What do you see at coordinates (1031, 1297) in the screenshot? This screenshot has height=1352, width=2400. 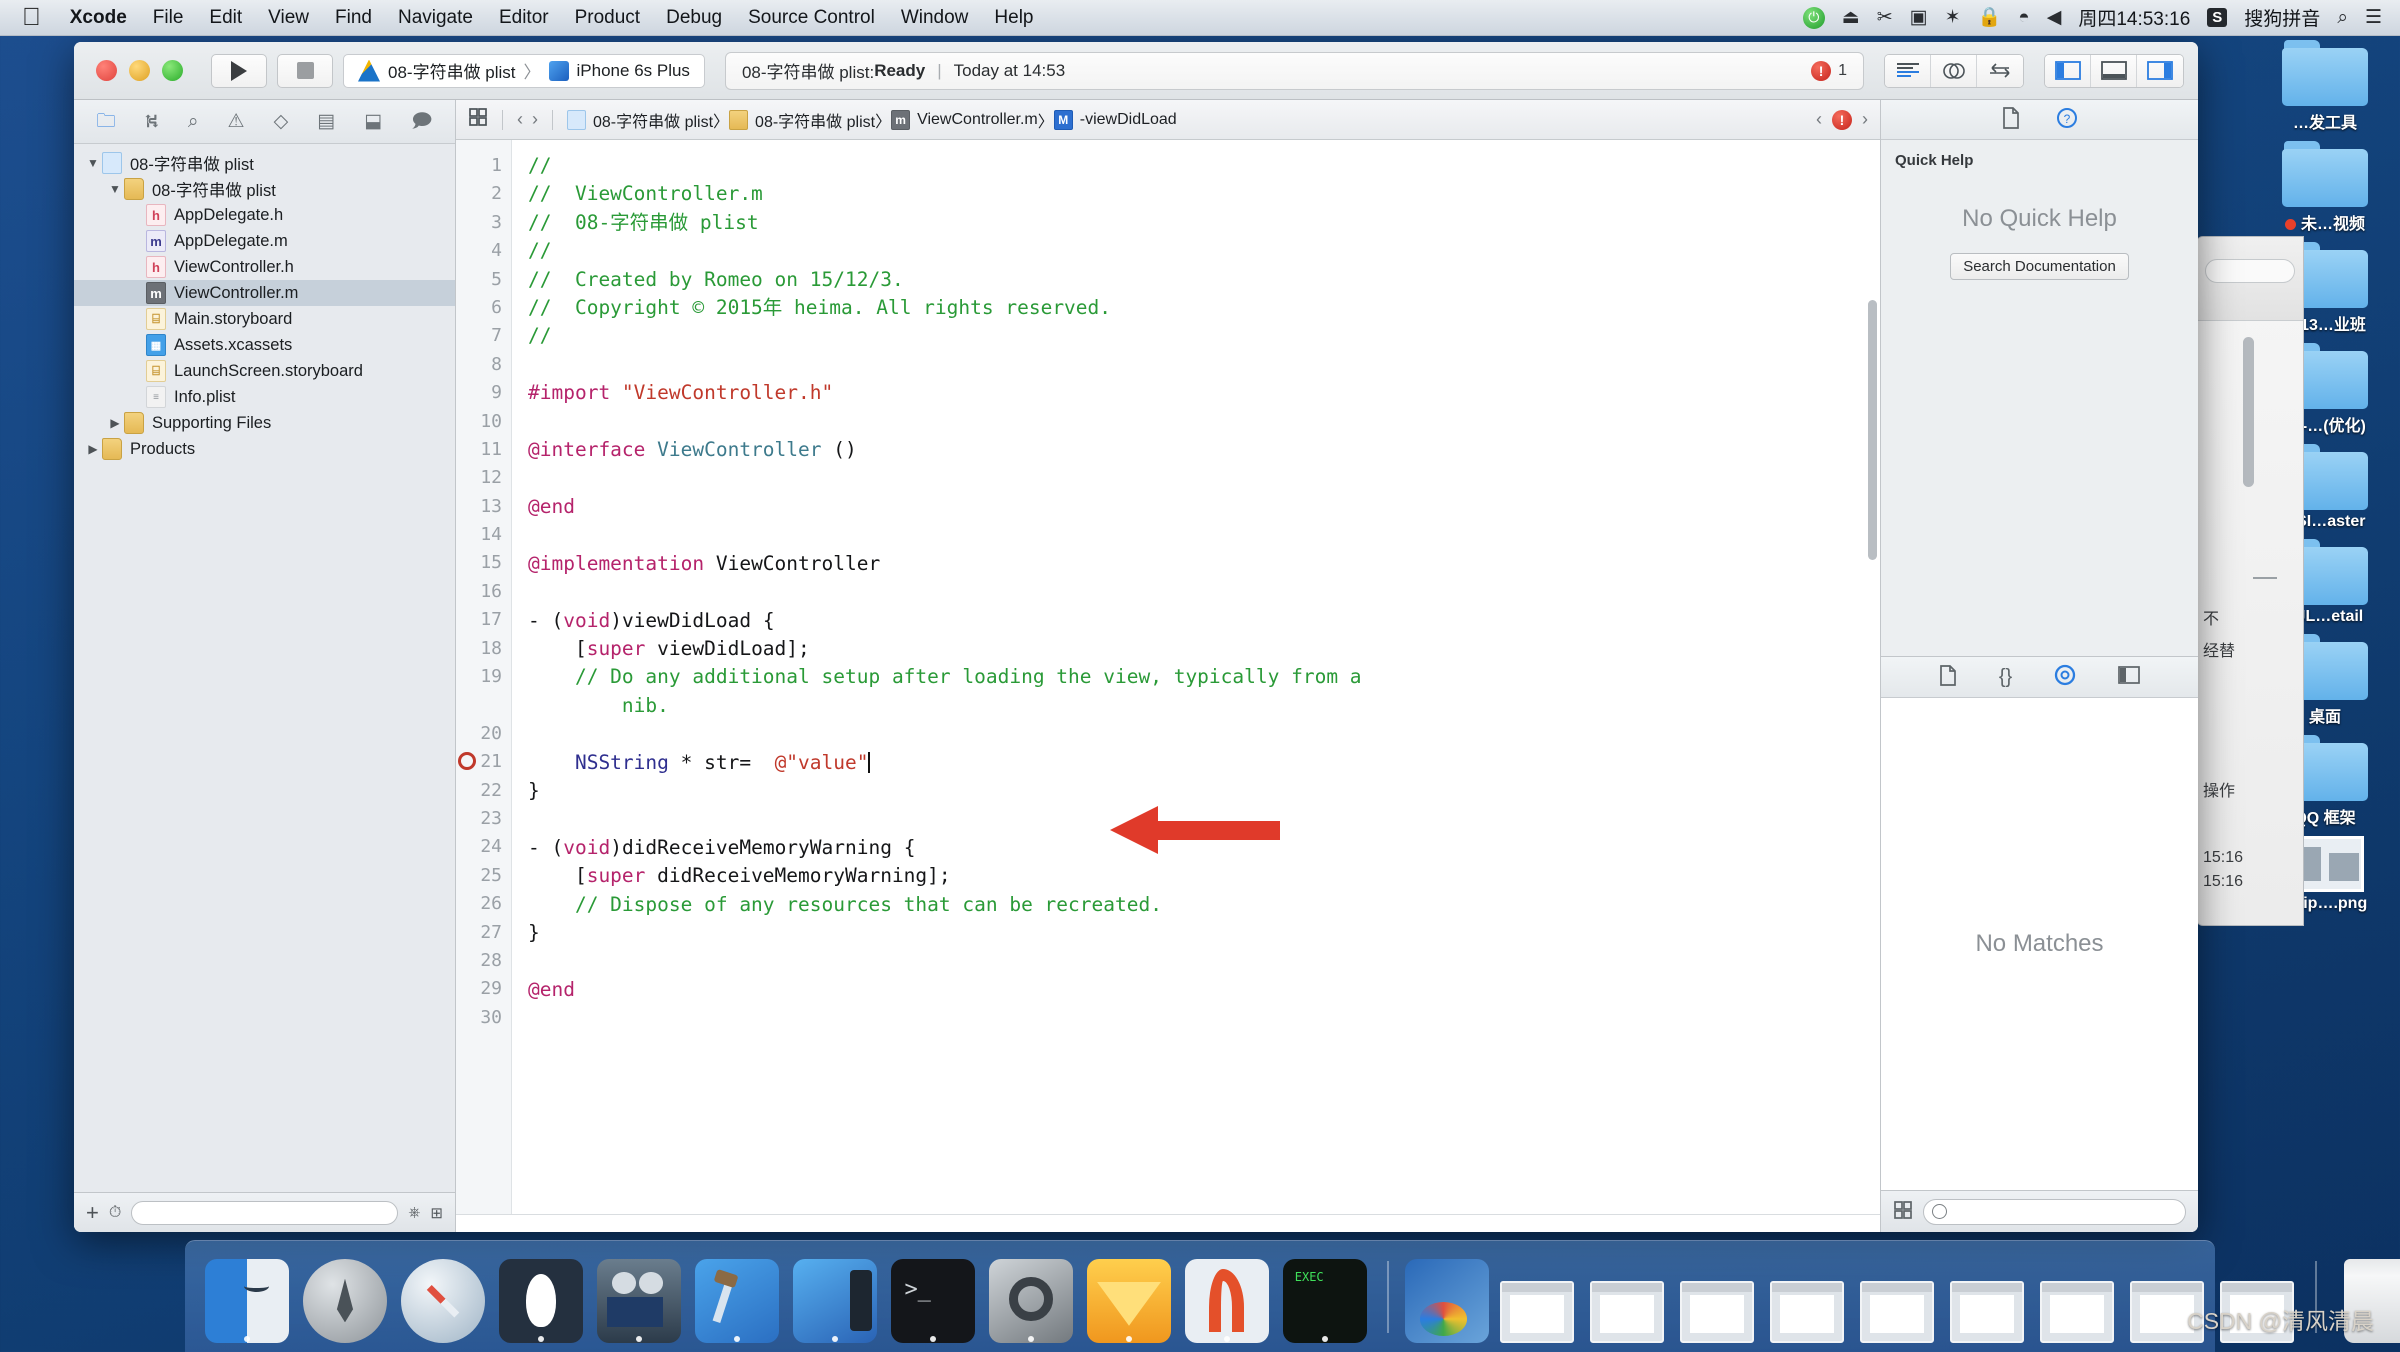 I see `dock-item-system-preferences` at bounding box center [1031, 1297].